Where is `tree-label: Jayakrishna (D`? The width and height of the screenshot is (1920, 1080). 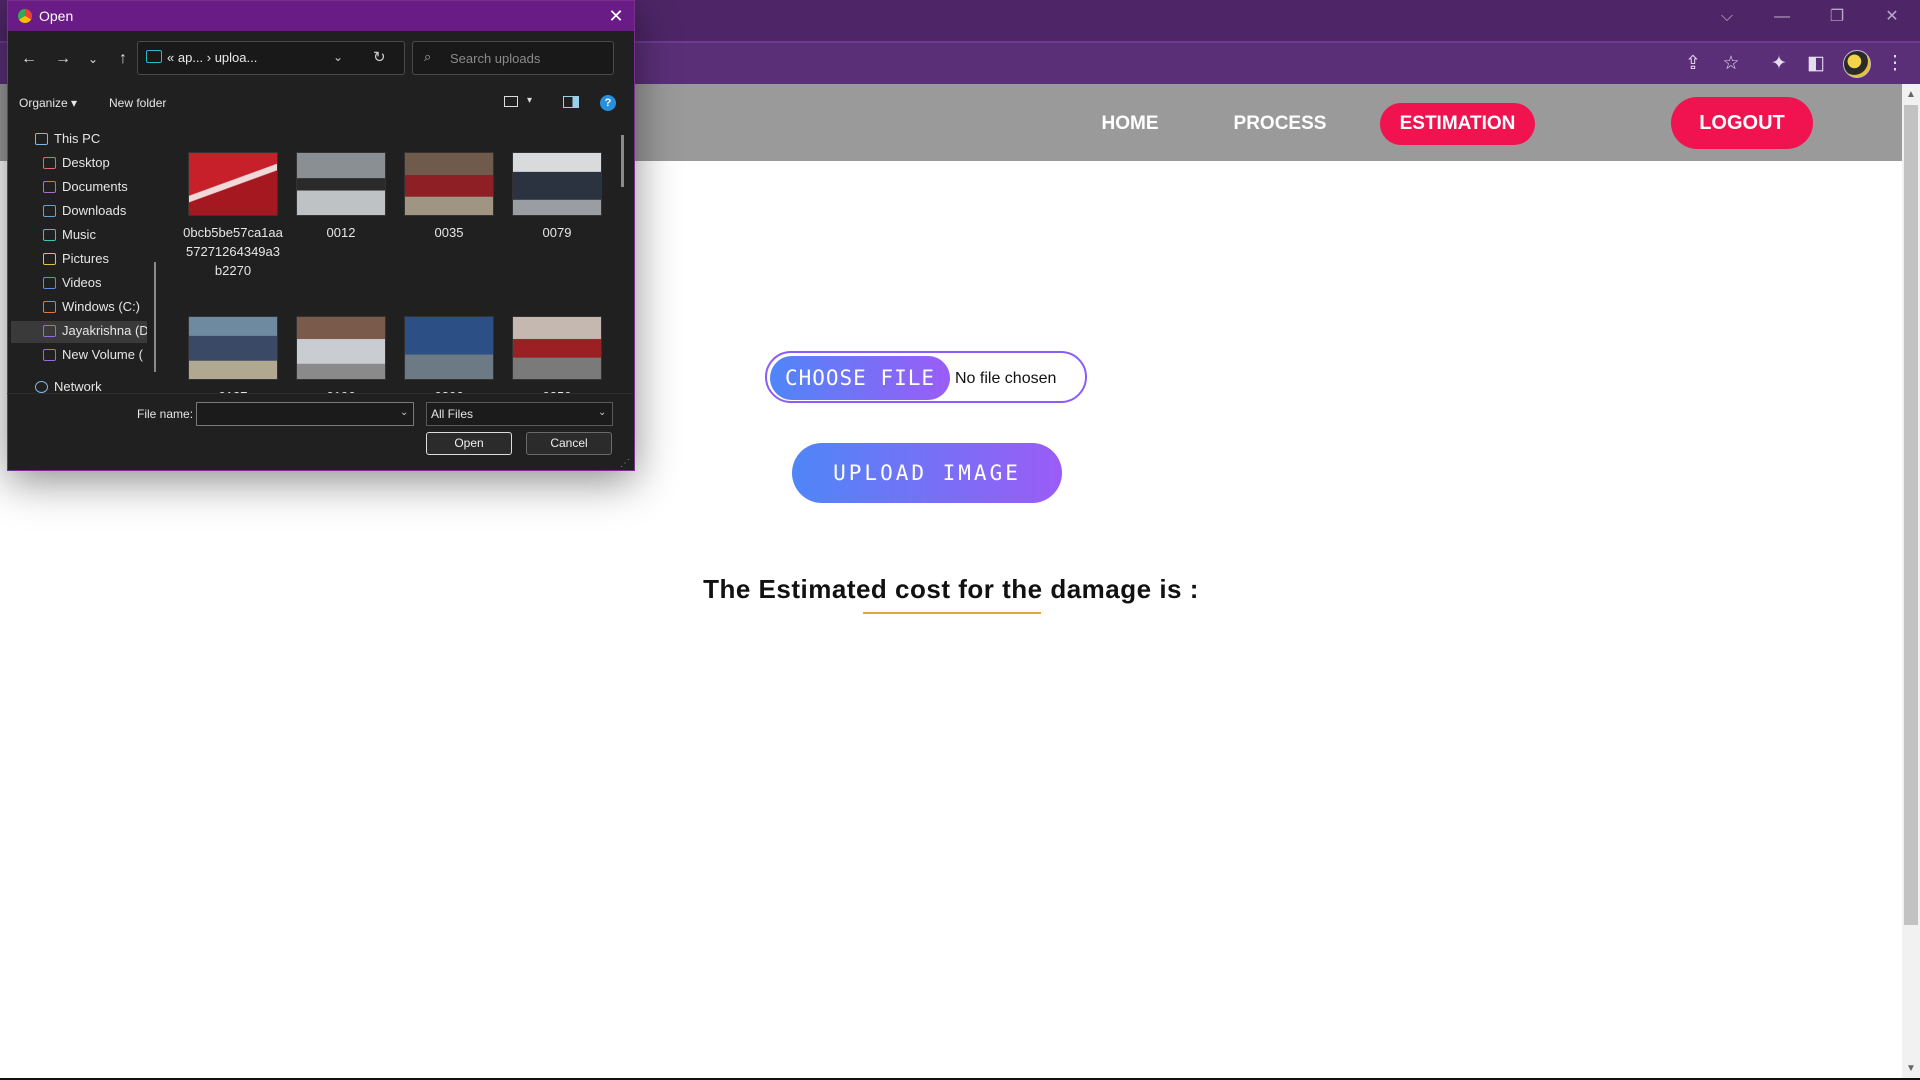 tree-label: Jayakrishna (D is located at coordinates (104, 330).